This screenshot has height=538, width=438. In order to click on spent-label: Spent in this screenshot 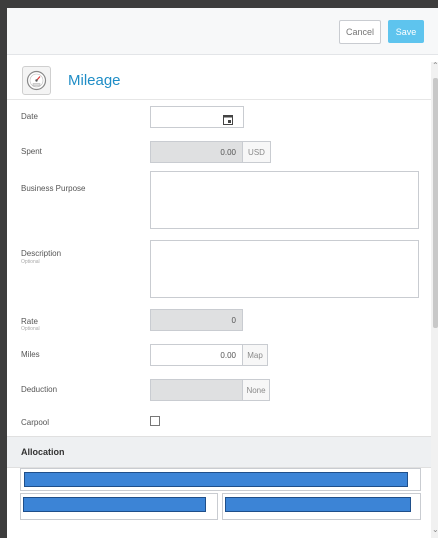, I will do `click(31, 151)`.